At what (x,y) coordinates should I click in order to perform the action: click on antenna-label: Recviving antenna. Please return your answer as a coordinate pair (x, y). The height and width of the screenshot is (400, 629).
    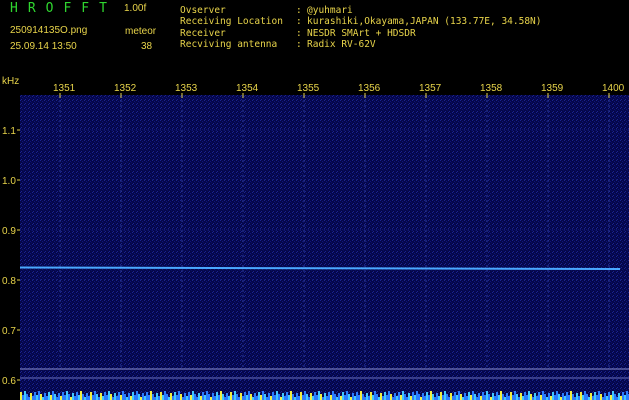
    Looking at the image, I should click on (229, 44).